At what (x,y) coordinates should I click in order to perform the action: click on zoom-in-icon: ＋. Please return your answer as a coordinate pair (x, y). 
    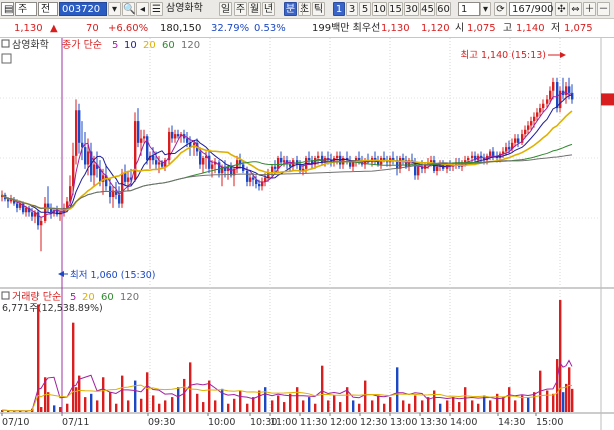
    Looking at the image, I should click on (589, 9).